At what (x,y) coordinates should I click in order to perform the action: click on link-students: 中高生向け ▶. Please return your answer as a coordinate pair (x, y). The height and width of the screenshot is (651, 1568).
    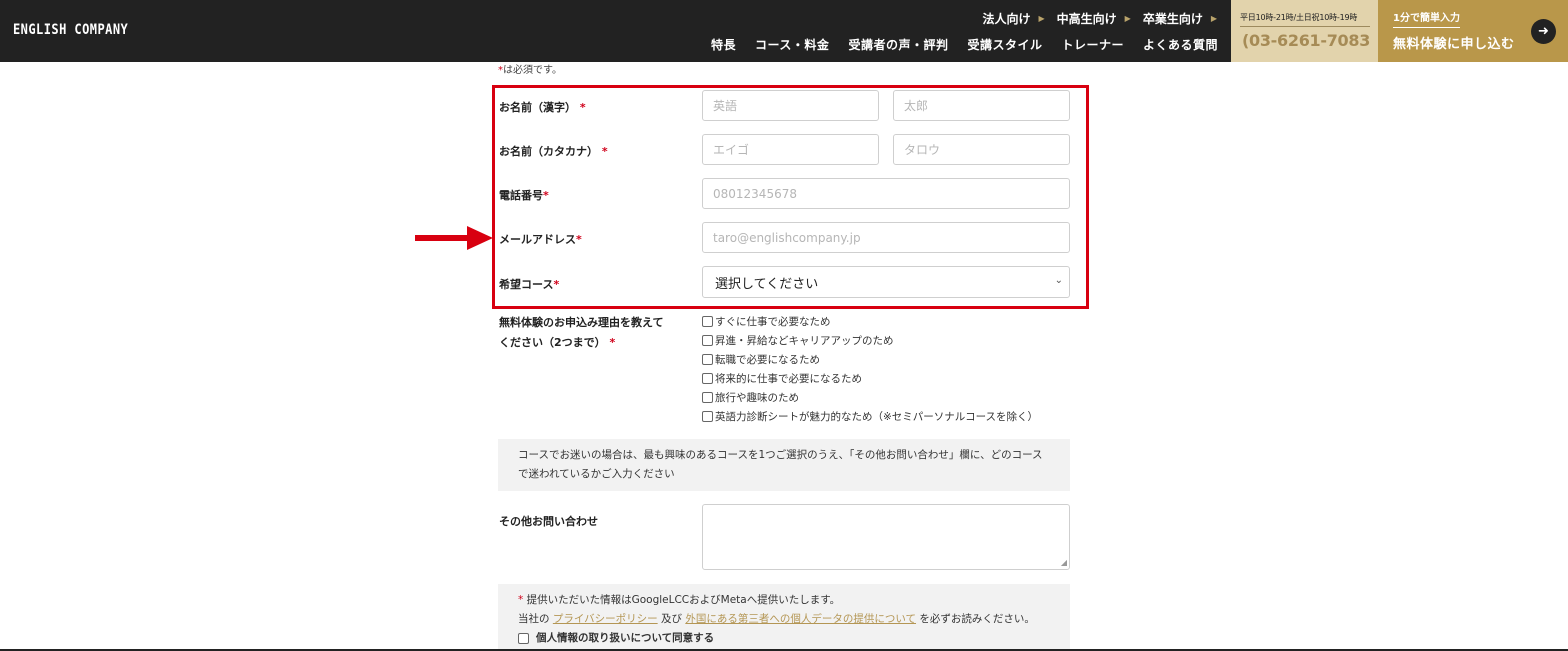
    Looking at the image, I should click on (1094, 18).